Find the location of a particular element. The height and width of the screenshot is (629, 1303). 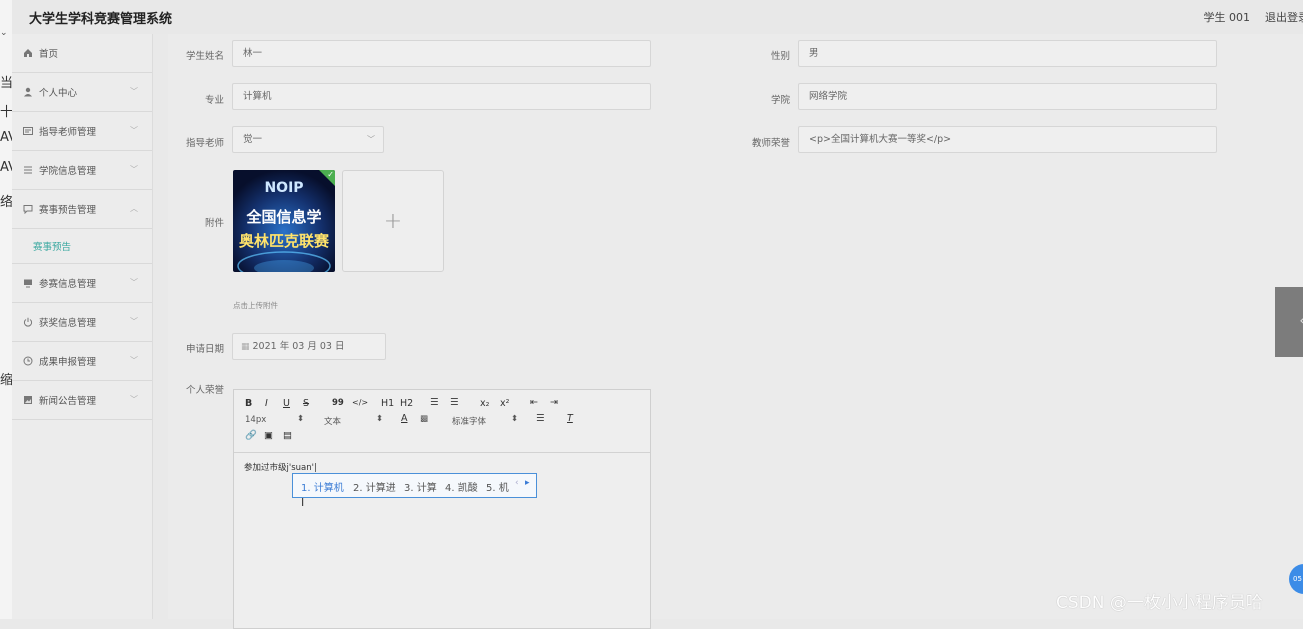

picture-icon is located at coordinates (27, 400).